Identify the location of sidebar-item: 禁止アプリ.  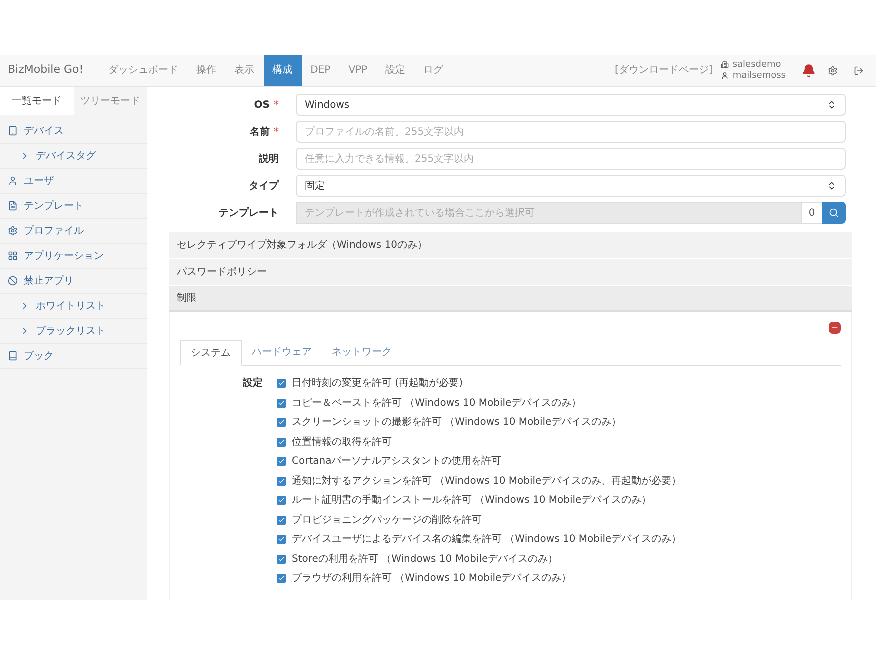
(49, 281).